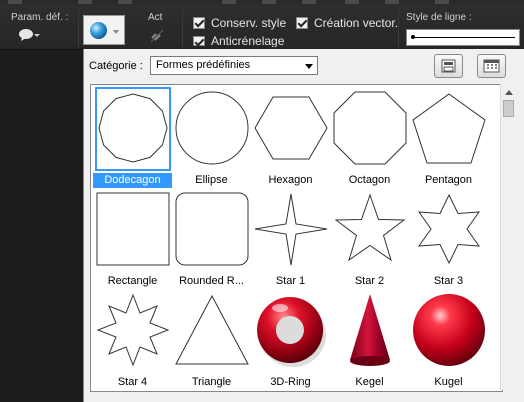 The height and width of the screenshot is (402, 524). I want to click on 3d-ring-icon, so click(291, 332).